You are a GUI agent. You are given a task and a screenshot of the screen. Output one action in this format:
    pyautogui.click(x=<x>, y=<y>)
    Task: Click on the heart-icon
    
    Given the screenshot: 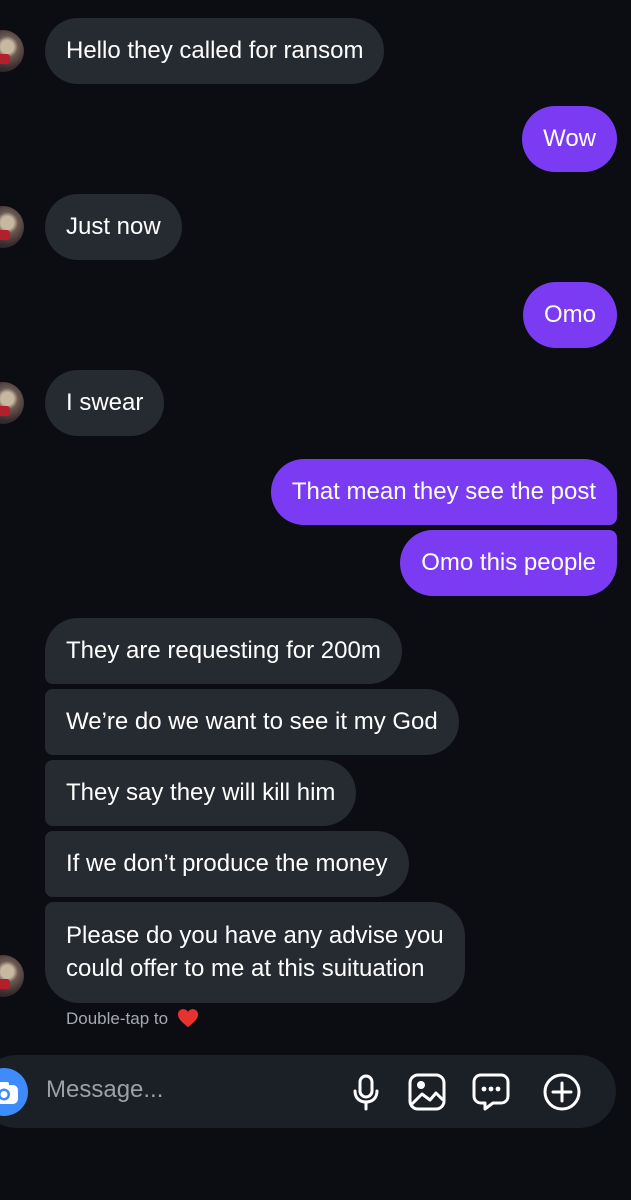 What is the action you would take?
    pyautogui.click(x=187, y=1018)
    